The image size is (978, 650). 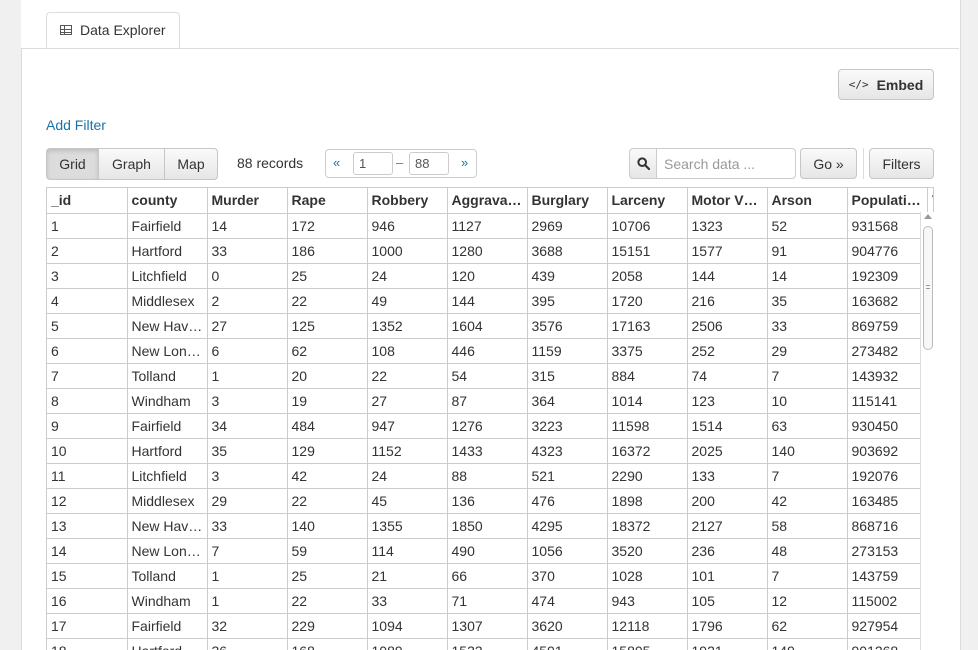 I want to click on table-cell: 315, so click(x=567, y=376).